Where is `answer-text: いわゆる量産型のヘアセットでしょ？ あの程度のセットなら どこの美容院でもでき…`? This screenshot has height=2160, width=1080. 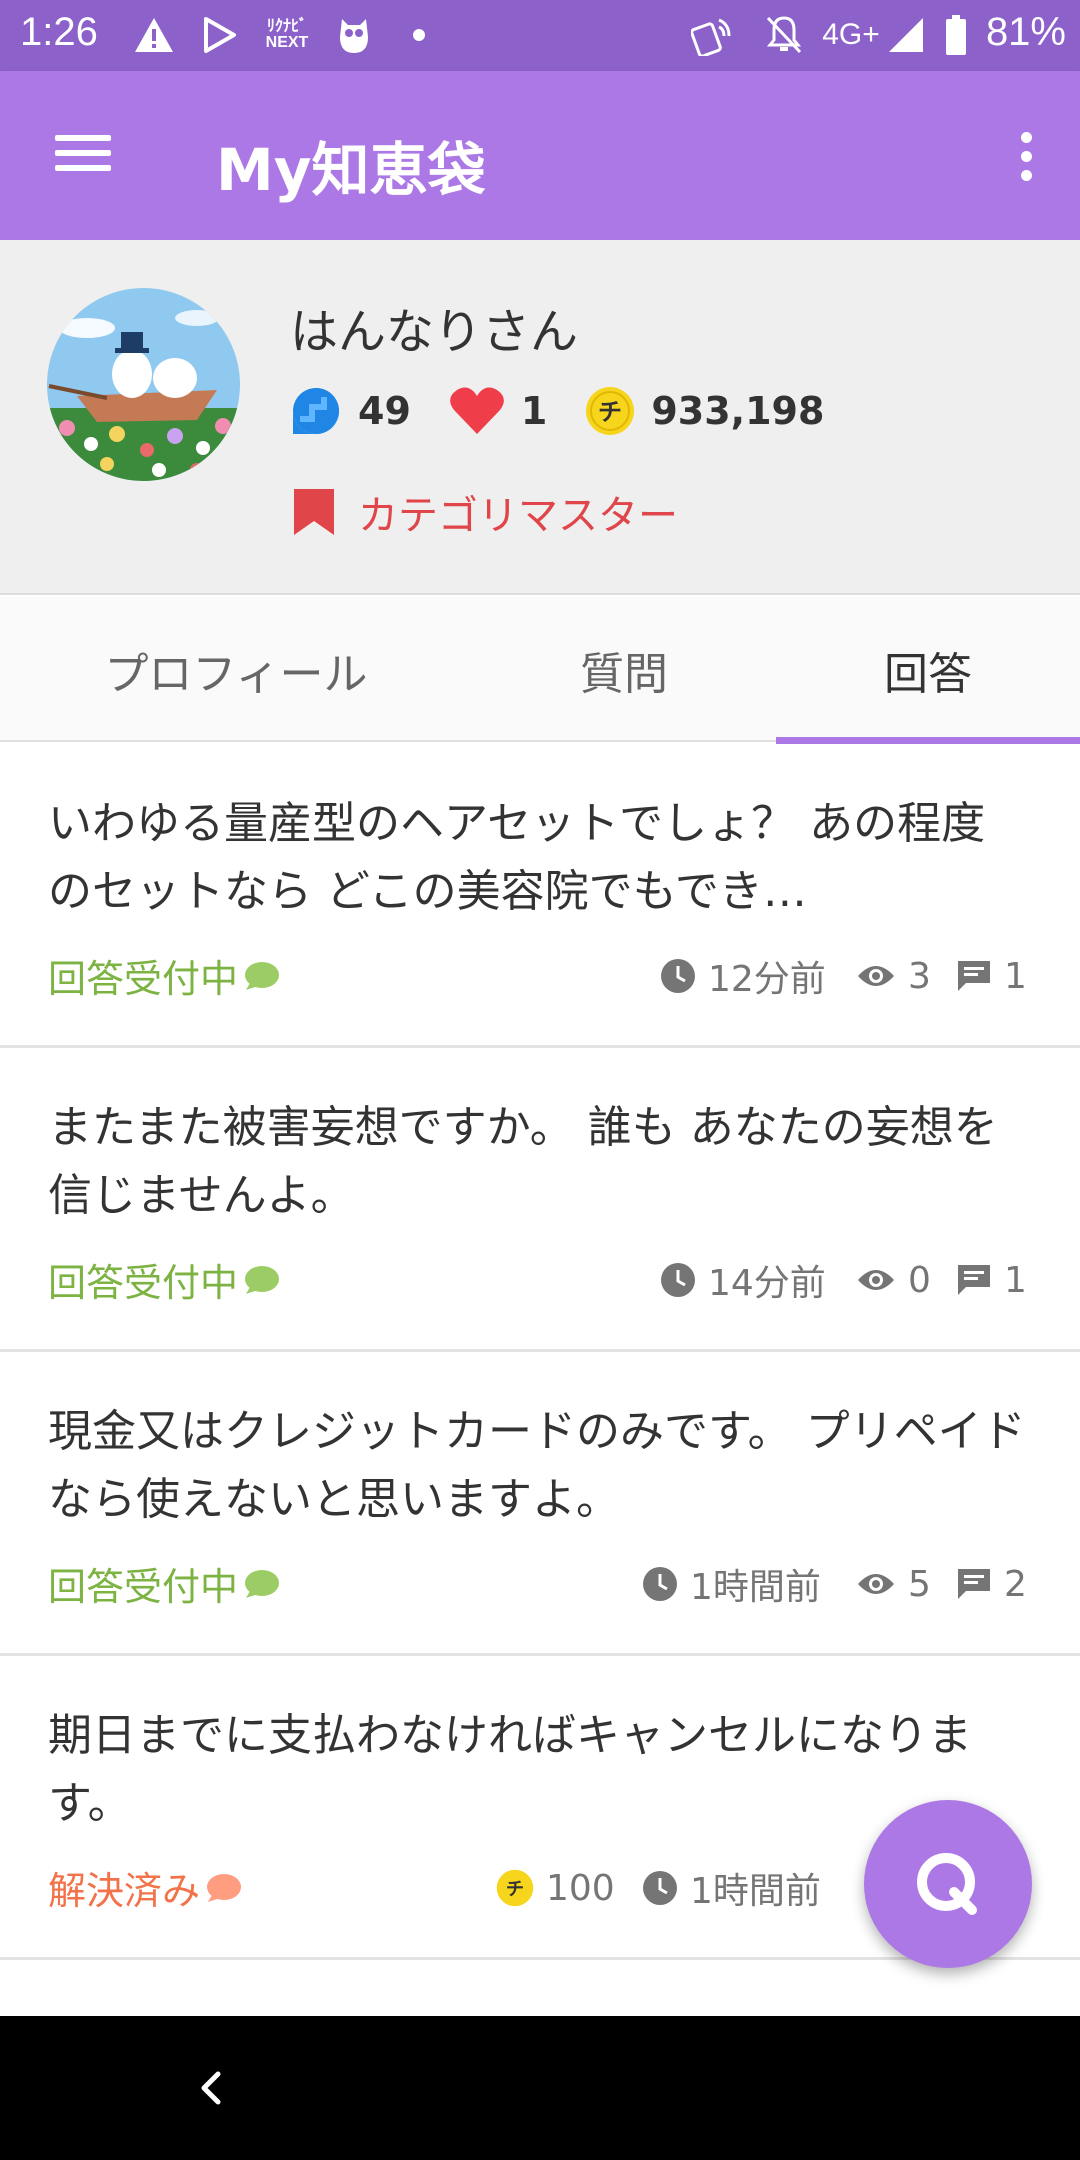 answer-text: いわゆる量産型のヘアセットでしょ？ あの程度のセットなら どこの美容院でもでき… is located at coordinates (517, 857).